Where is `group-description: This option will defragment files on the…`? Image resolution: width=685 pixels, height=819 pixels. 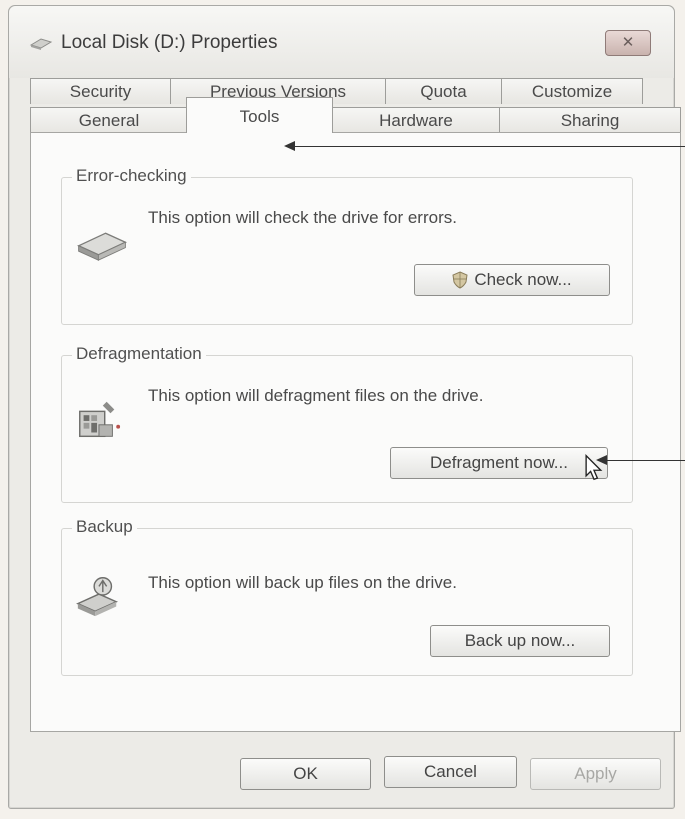 group-description: This option will defragment files on the… is located at coordinates (316, 395).